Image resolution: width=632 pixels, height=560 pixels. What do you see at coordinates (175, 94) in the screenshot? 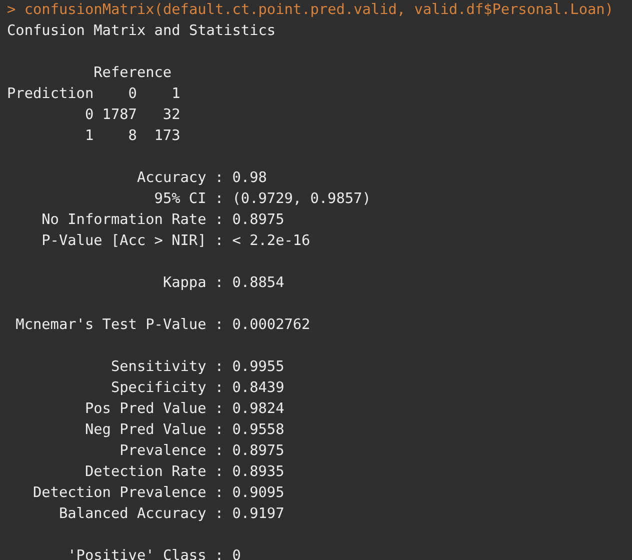
I see `matrix-column-header: 1` at bounding box center [175, 94].